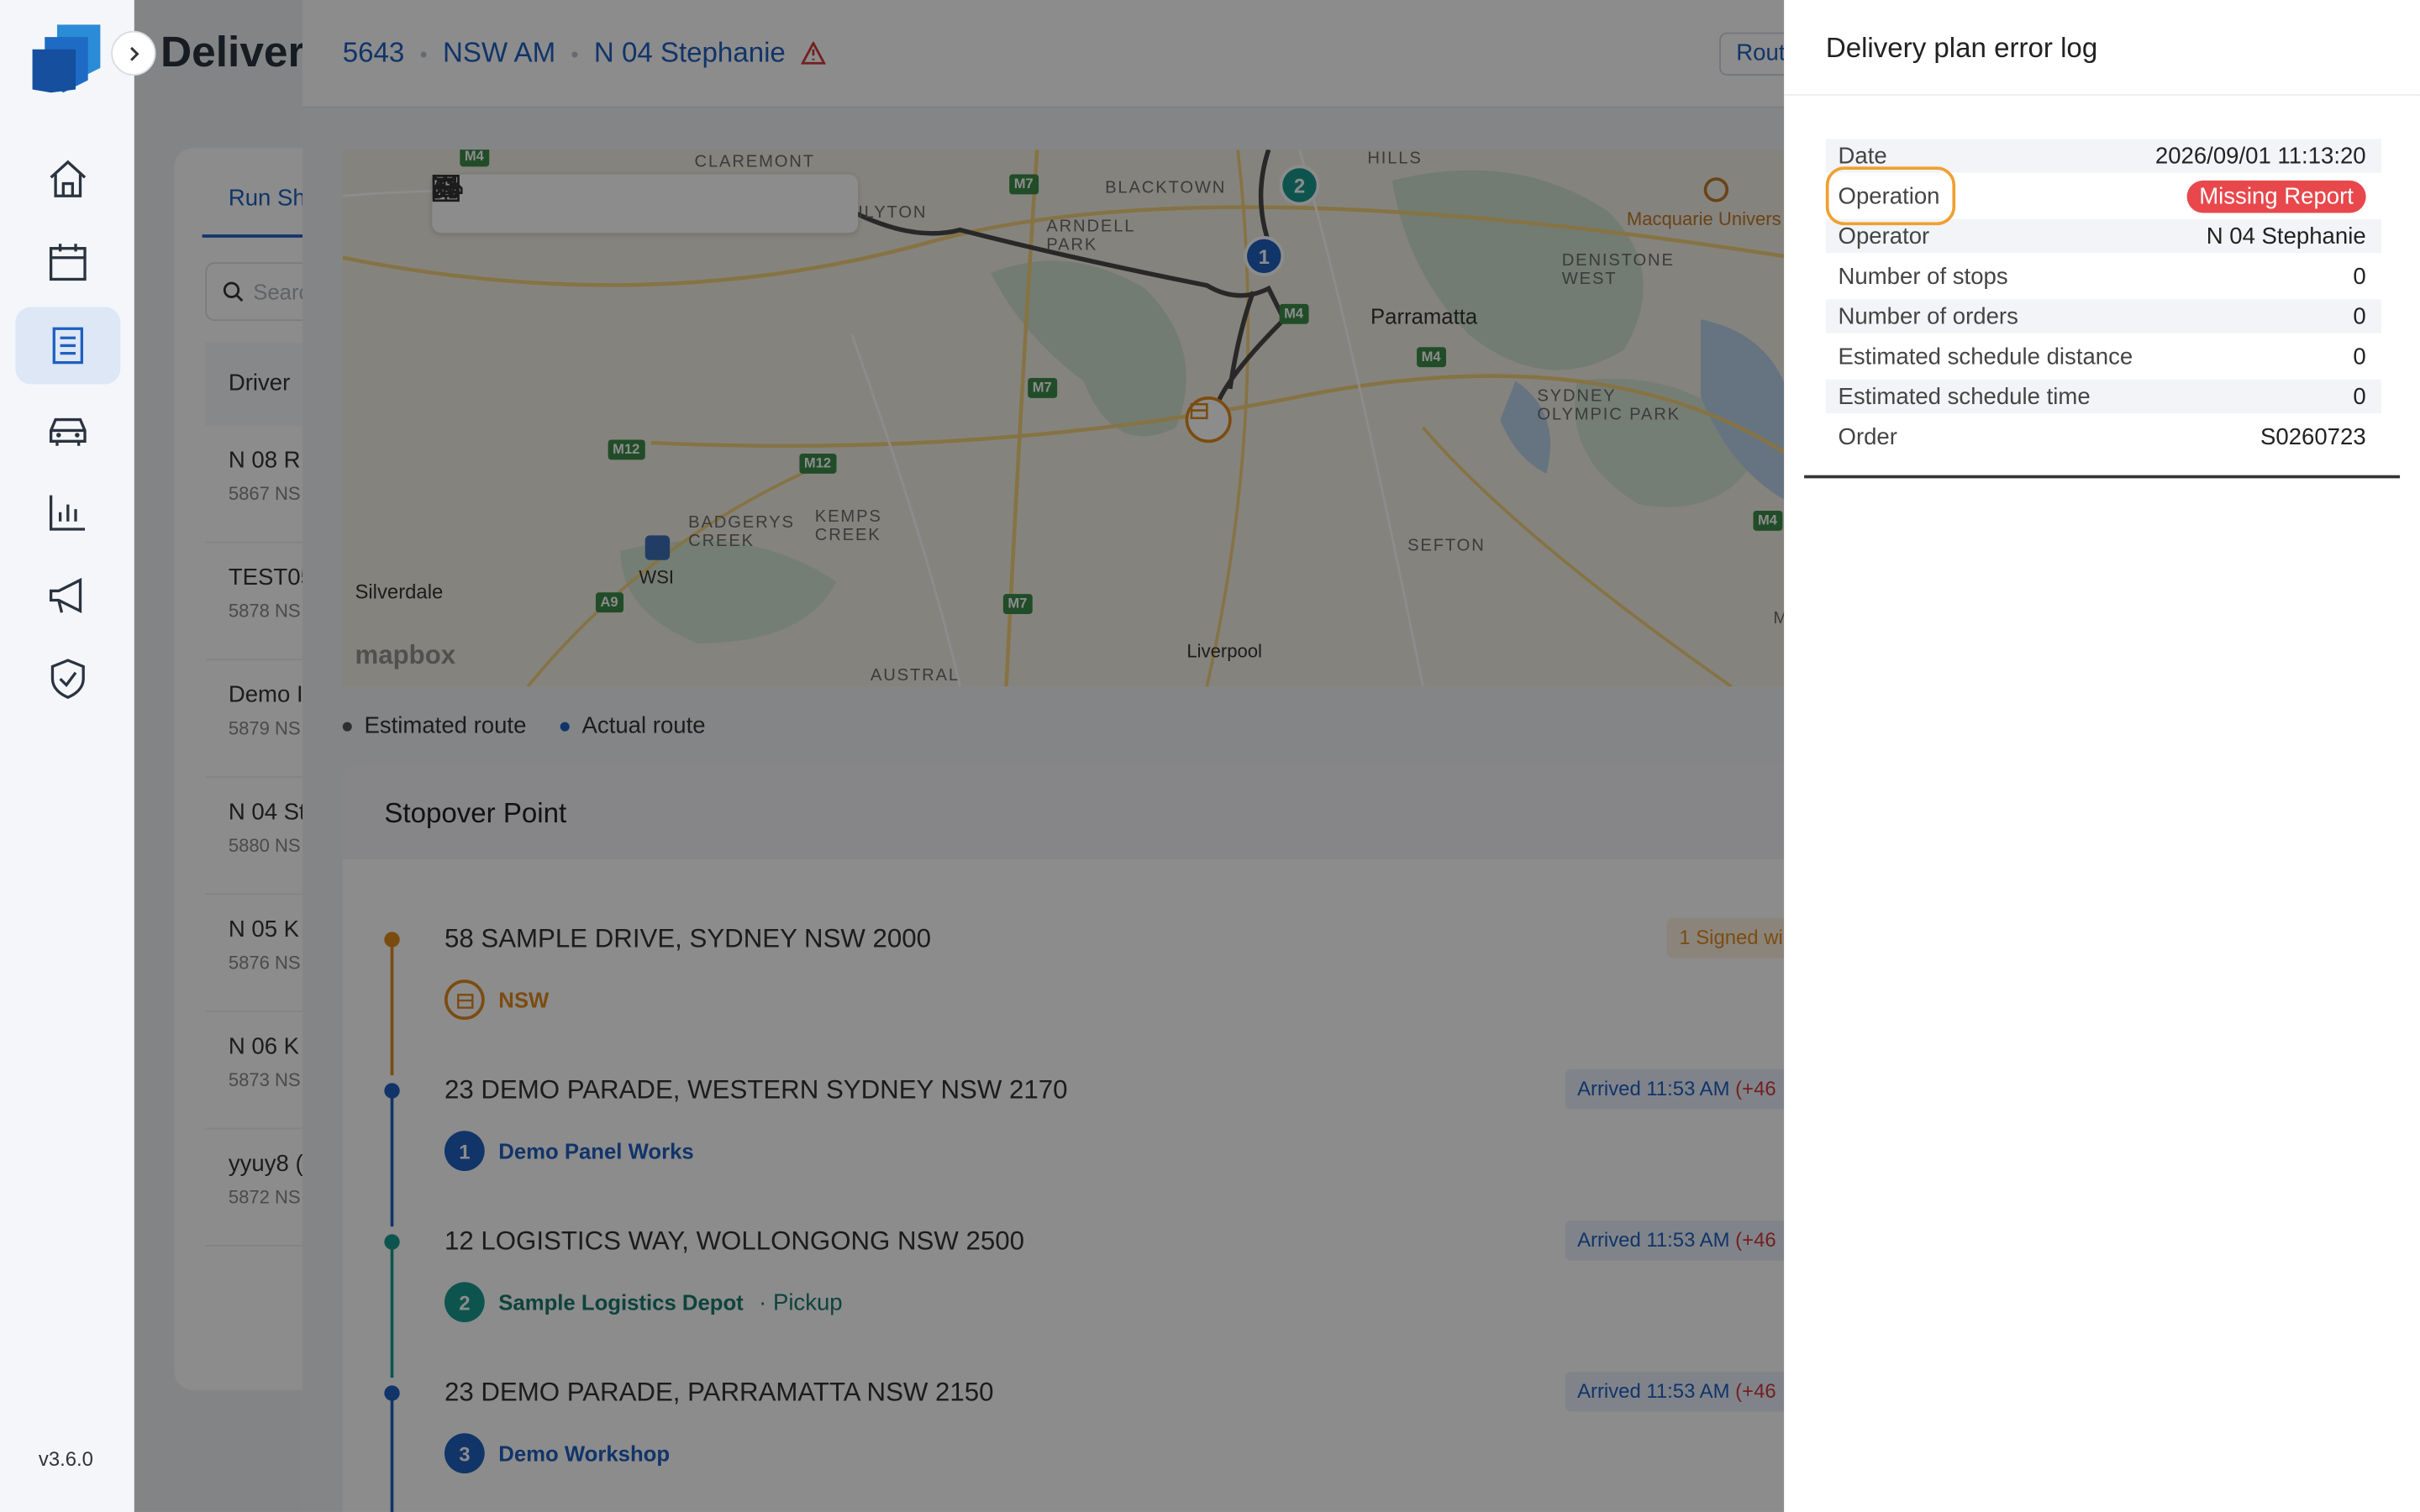  I want to click on bar-chart-icon, so click(67, 513).